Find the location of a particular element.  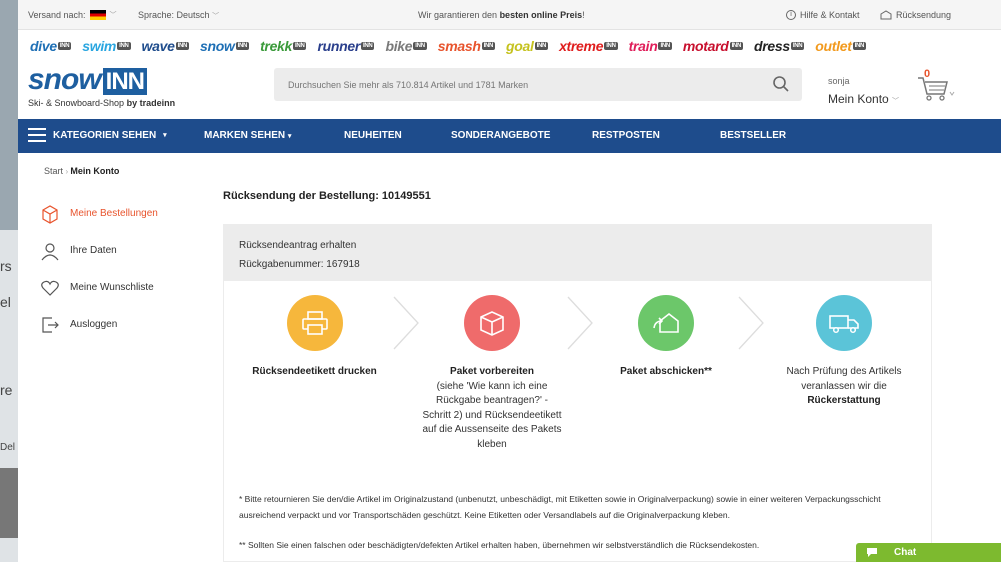

help-contact-link: i Hilfe & Kontakt is located at coordinates (823, 15).